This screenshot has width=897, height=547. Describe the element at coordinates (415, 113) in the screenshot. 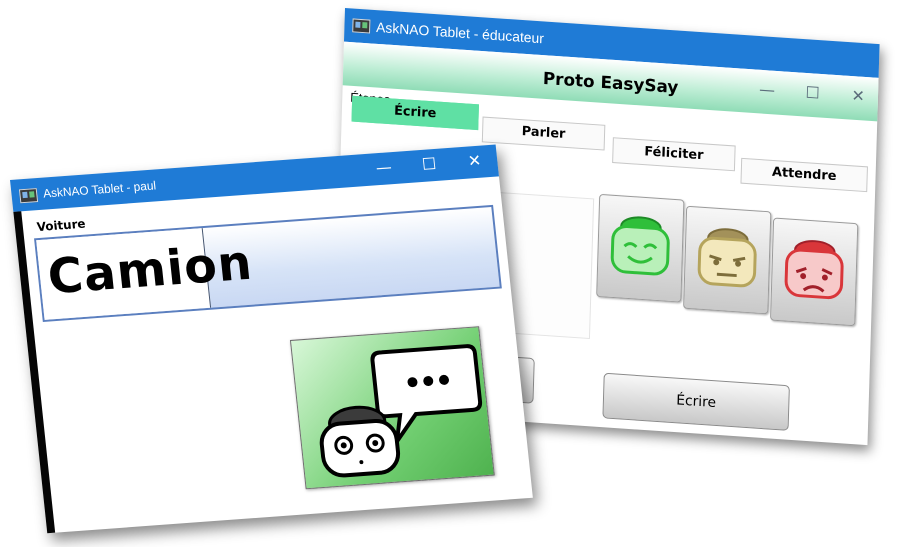

I see `step-tab-ecrire: Écrire` at that location.